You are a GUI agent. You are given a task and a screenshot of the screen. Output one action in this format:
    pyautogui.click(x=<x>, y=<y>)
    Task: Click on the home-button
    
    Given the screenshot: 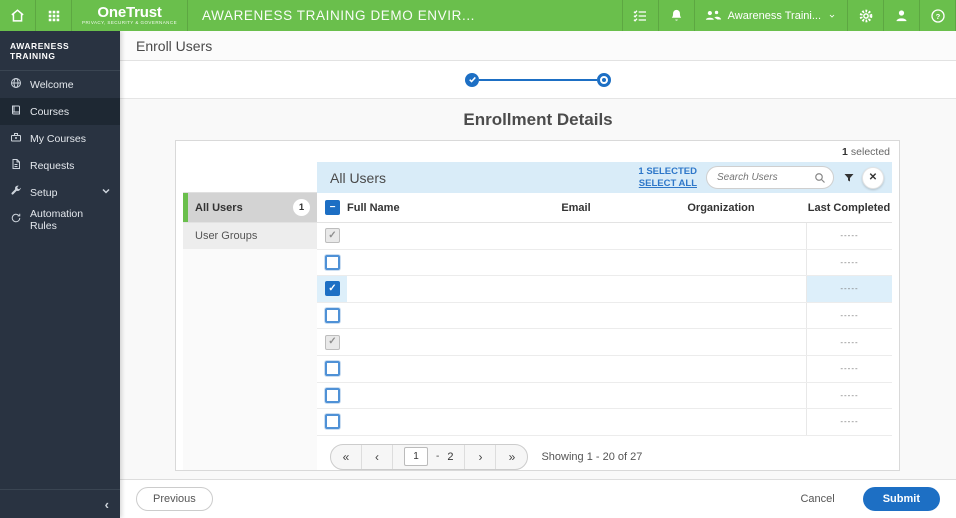 What is the action you would take?
    pyautogui.click(x=18, y=15)
    